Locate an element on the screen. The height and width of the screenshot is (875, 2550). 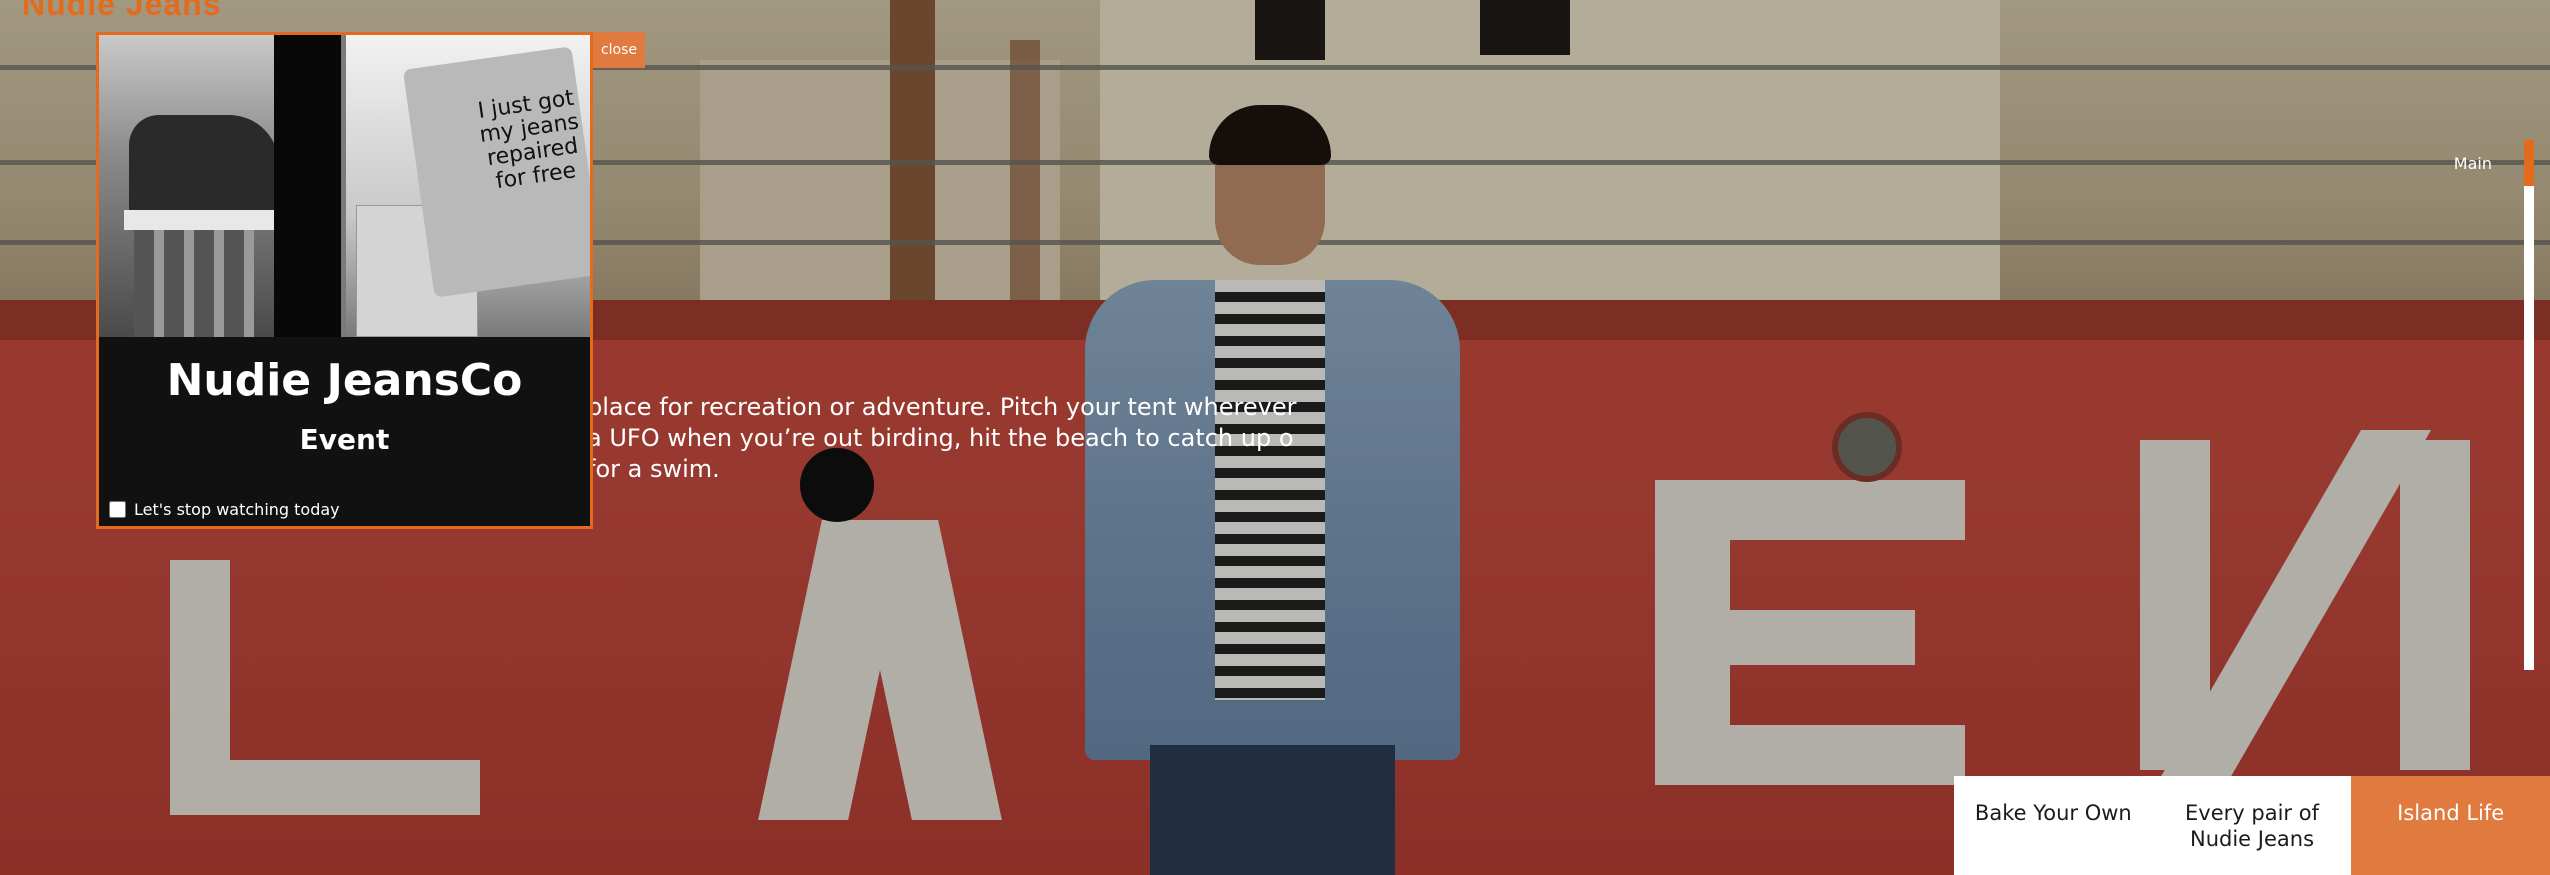
dont-show-today-option: Let's stop watching today is located at coordinates (224, 509).